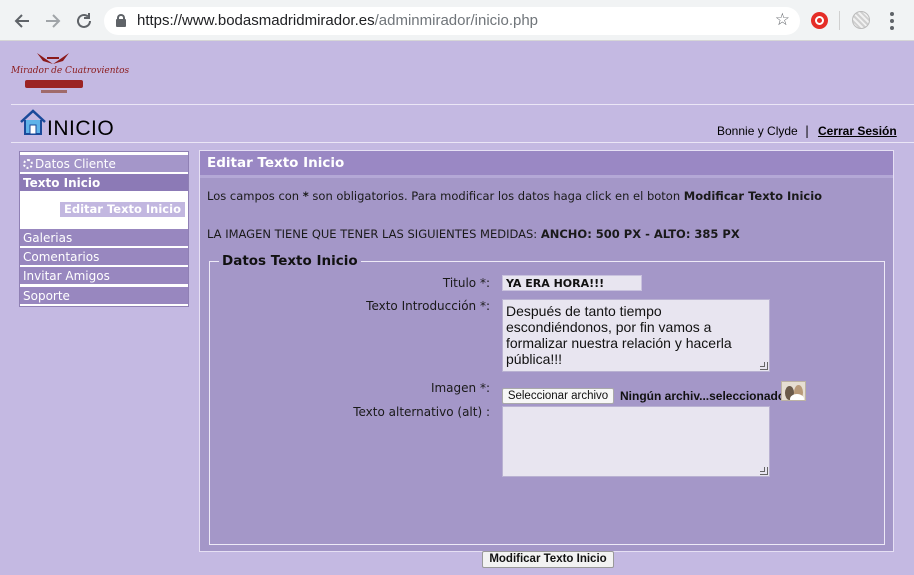 The height and width of the screenshot is (575, 914). I want to click on titulo-label: Titulo *:, so click(466, 283).